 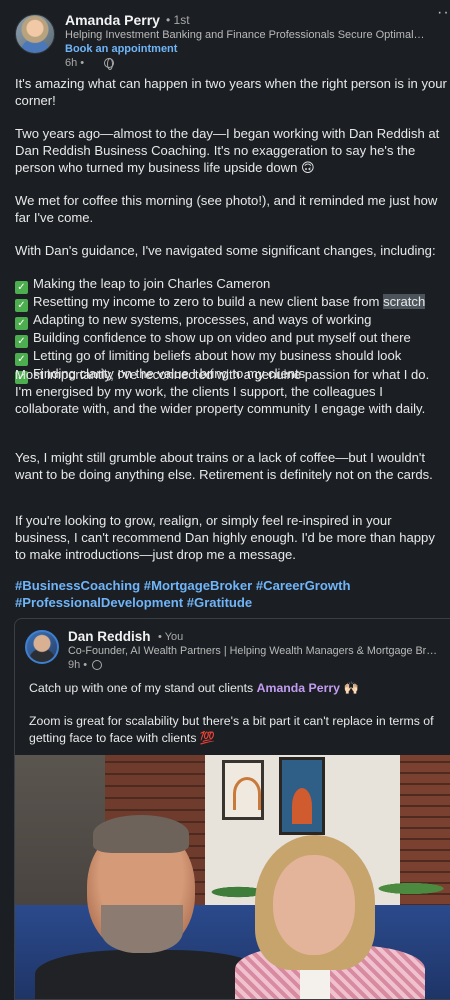 I want to click on list-item: ✓ Making the leap to join Charles Cameron, so click(x=231, y=285).